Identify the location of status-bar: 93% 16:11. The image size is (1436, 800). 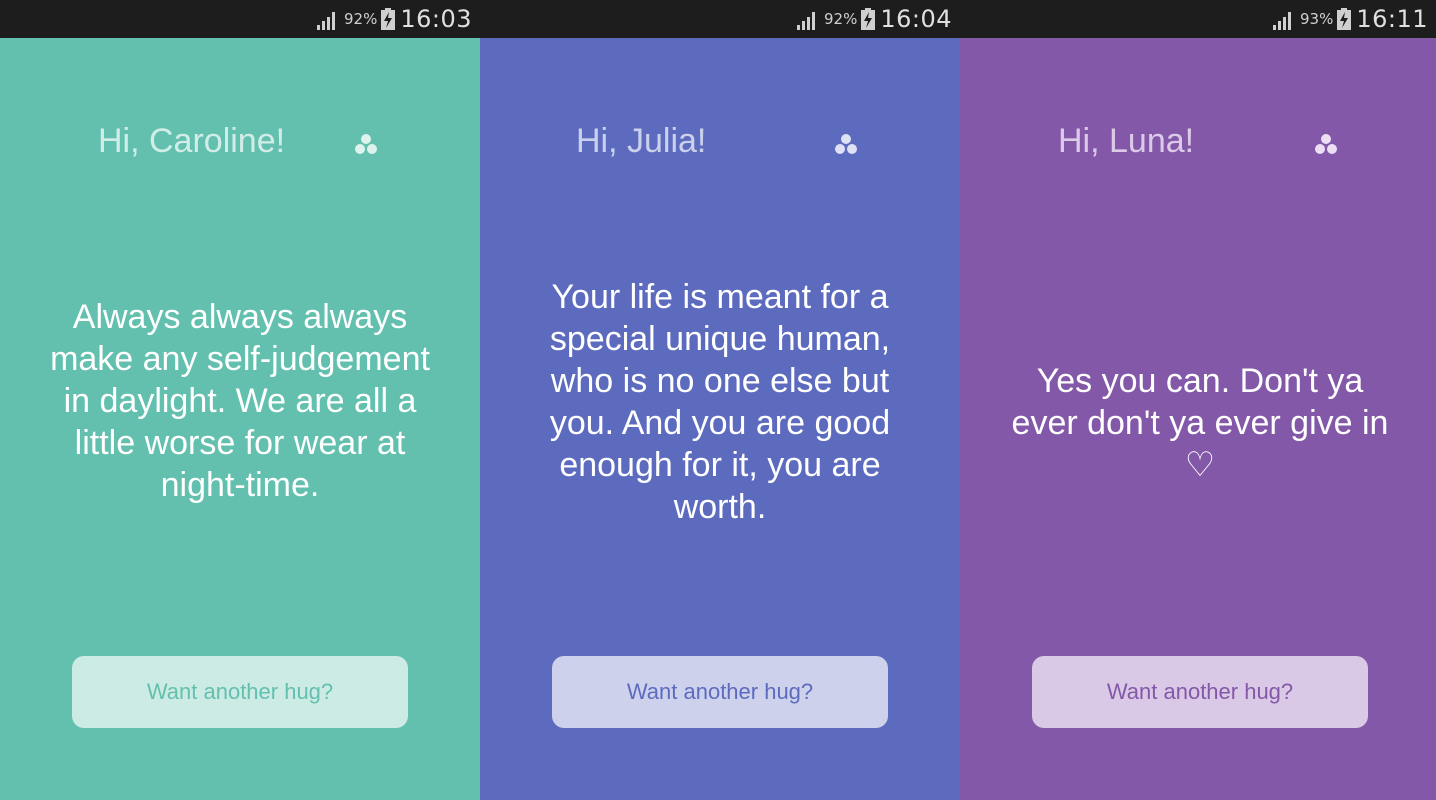
(1198, 19).